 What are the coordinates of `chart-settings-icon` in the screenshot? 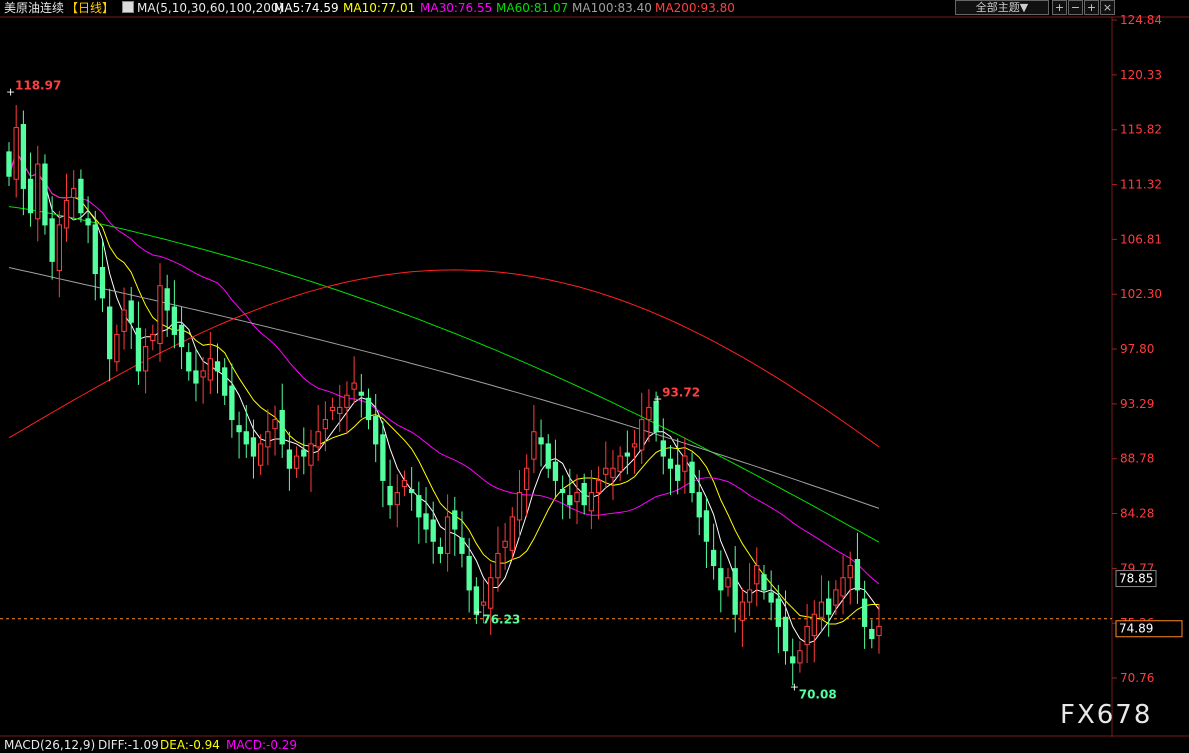 It's located at (128, 7).